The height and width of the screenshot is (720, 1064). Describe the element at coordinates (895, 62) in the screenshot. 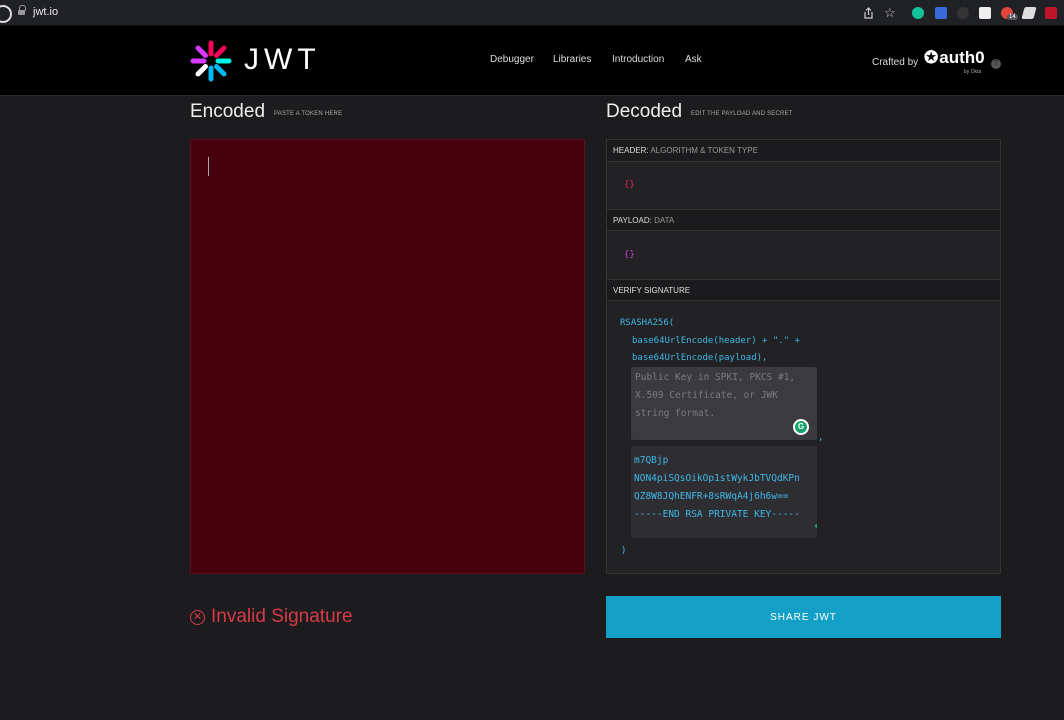

I see `crafted-by-label: Crafted by` at that location.